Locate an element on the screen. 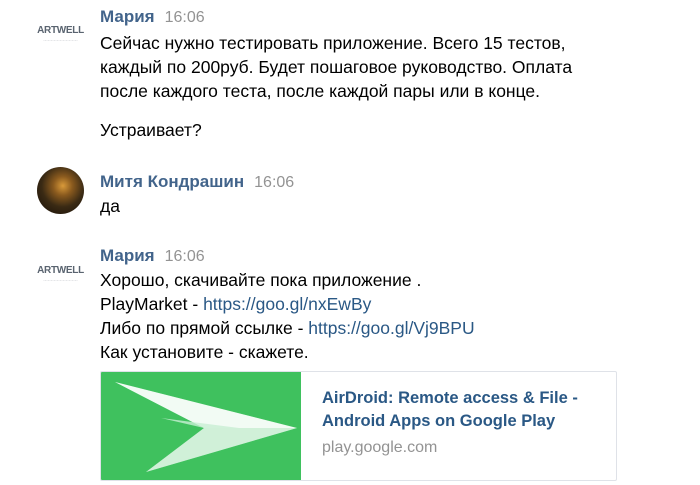 The height and width of the screenshot is (485, 700). message-text: Устраивает? is located at coordinates (151, 130).